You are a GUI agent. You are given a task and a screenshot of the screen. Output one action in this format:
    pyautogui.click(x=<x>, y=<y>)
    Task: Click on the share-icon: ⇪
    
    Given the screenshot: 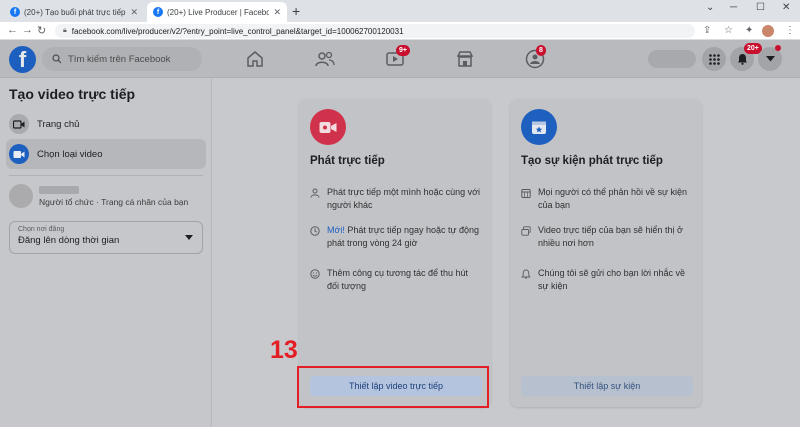 What is the action you would take?
    pyautogui.click(x=707, y=30)
    